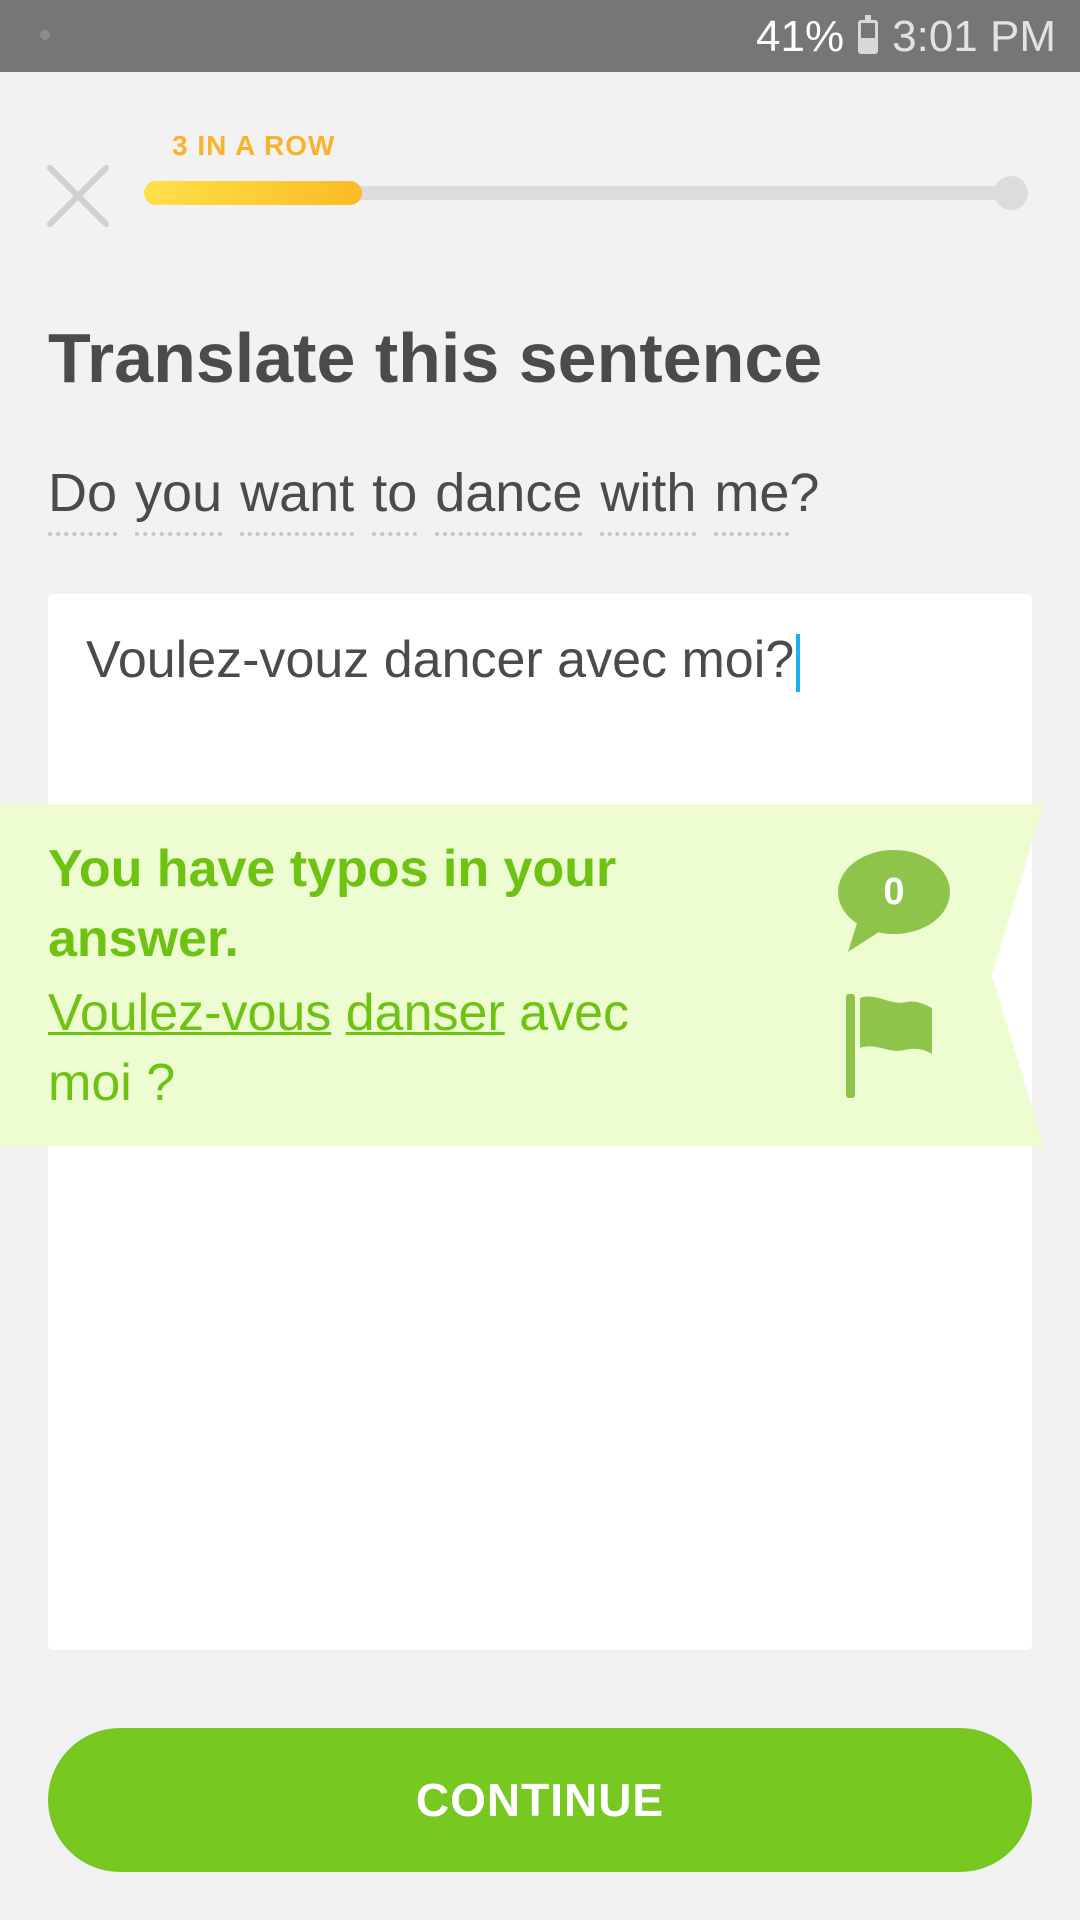 The width and height of the screenshot is (1080, 1920). Describe the element at coordinates (45, 35) in the screenshot. I see `notification-dot-icon` at that location.